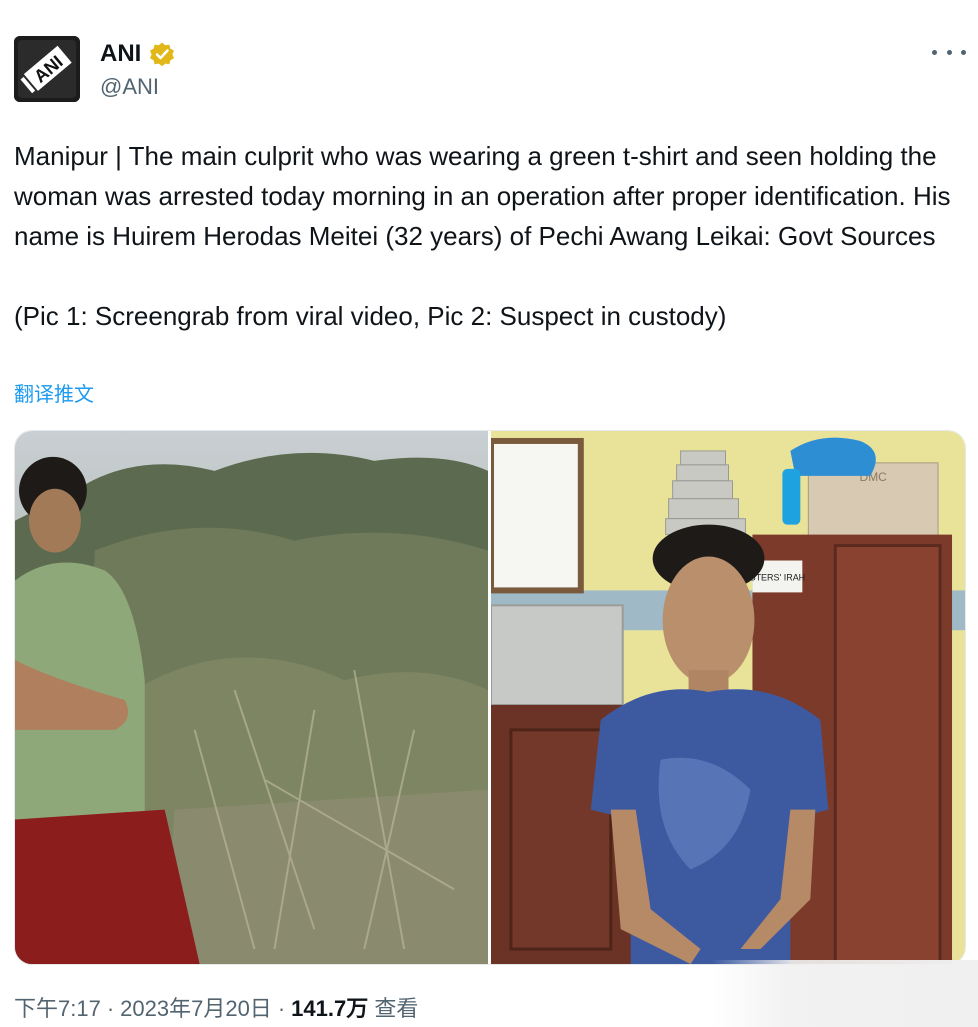 The width and height of the screenshot is (978, 1027). What do you see at coordinates (57, 1008) in the screenshot?
I see `tweet-time: 下午7:17` at bounding box center [57, 1008].